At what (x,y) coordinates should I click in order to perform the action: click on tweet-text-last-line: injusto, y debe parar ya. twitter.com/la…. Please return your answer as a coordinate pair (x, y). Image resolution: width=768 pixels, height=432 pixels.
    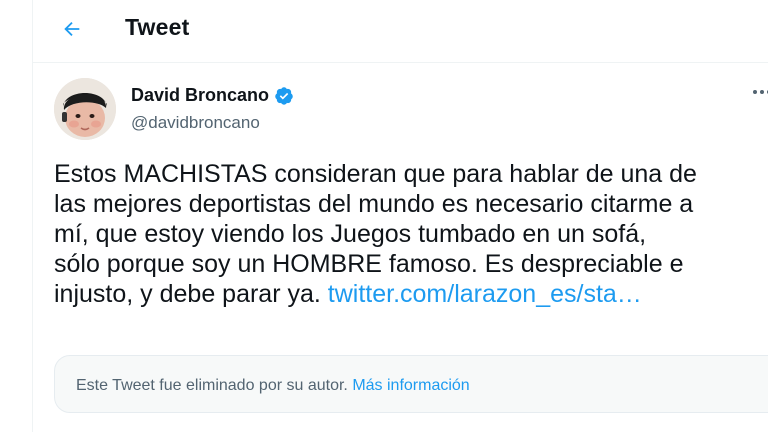
    Looking at the image, I should click on (411, 294).